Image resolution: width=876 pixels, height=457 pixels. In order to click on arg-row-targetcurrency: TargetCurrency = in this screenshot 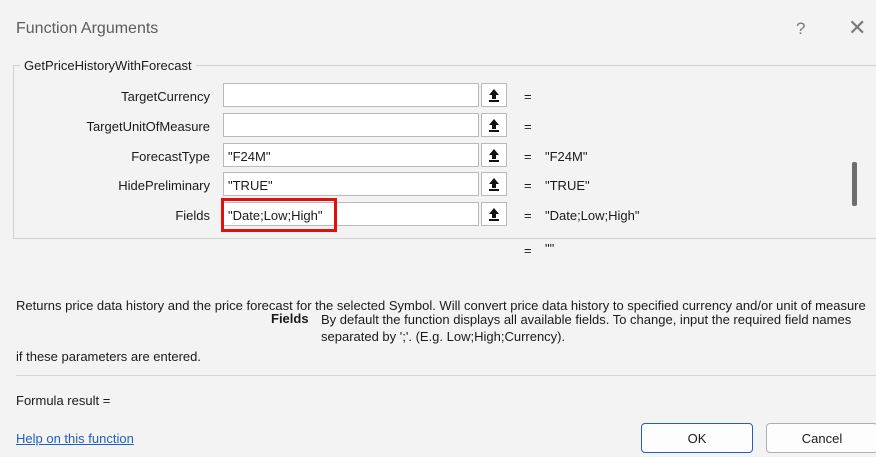, I will do `click(438, 96)`.